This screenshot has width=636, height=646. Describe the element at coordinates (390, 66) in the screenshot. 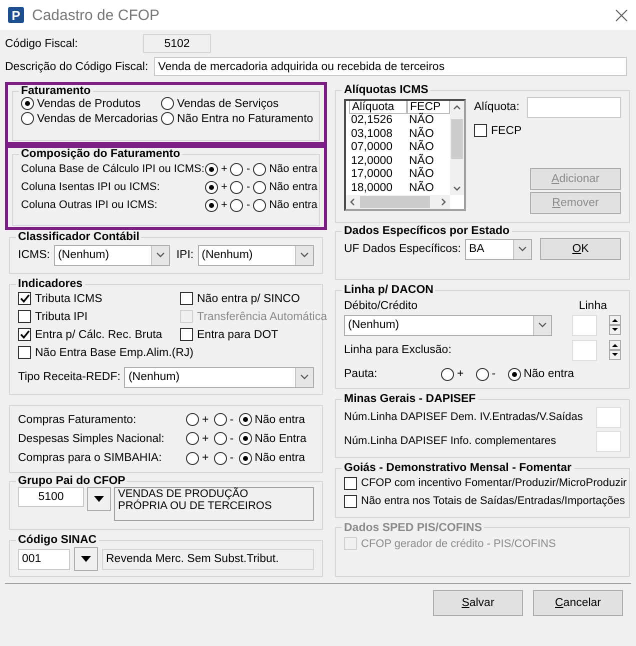

I see `description-field: Venda de mercadoria adquirida ou recebida de terceiros` at that location.